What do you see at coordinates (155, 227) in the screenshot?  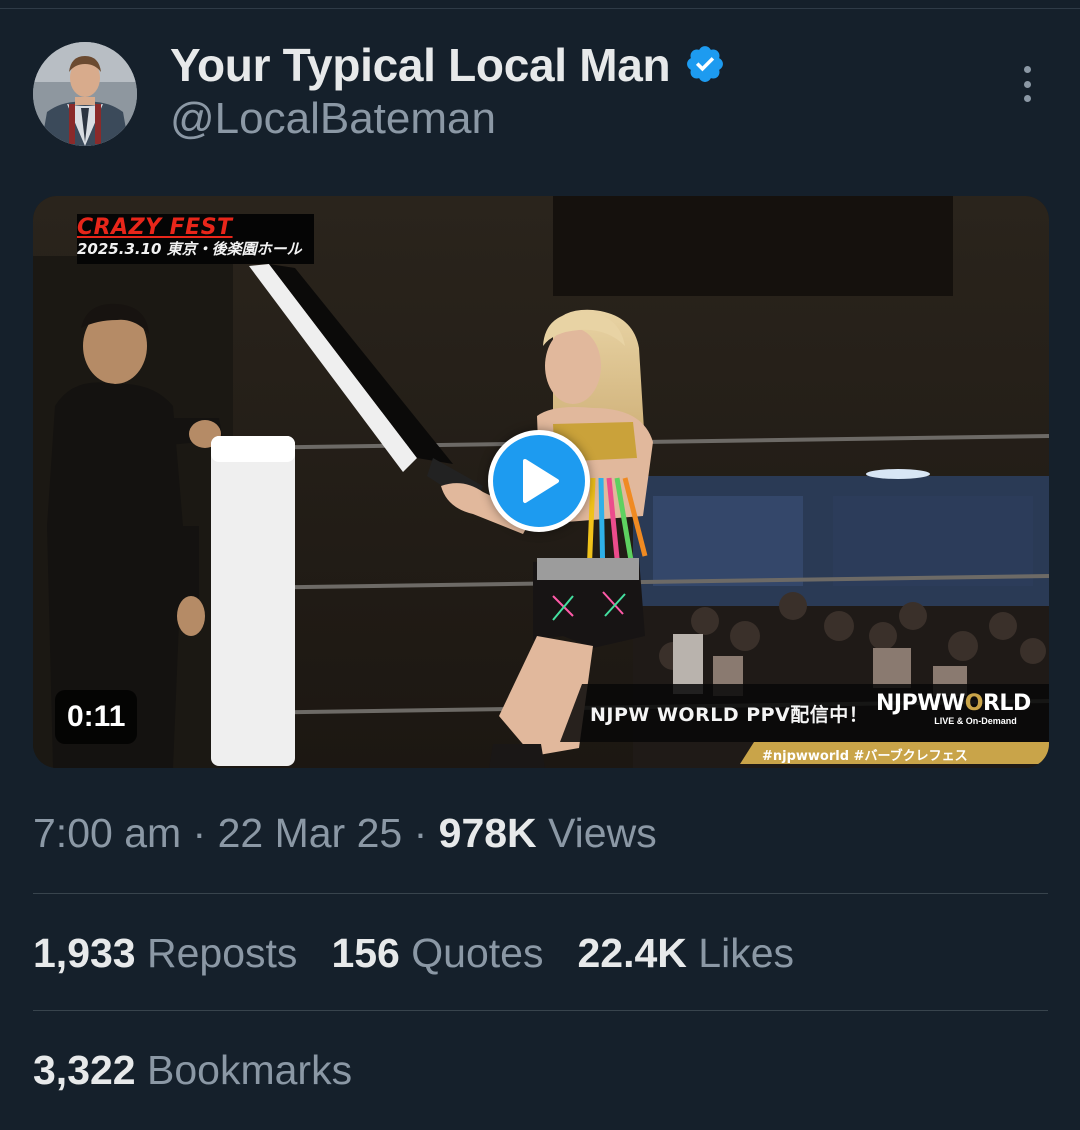 I see `event-title: CRAZY FEST` at bounding box center [155, 227].